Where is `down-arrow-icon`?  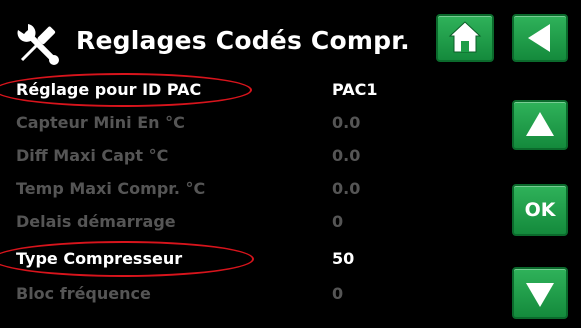 down-arrow-icon is located at coordinates (540, 295).